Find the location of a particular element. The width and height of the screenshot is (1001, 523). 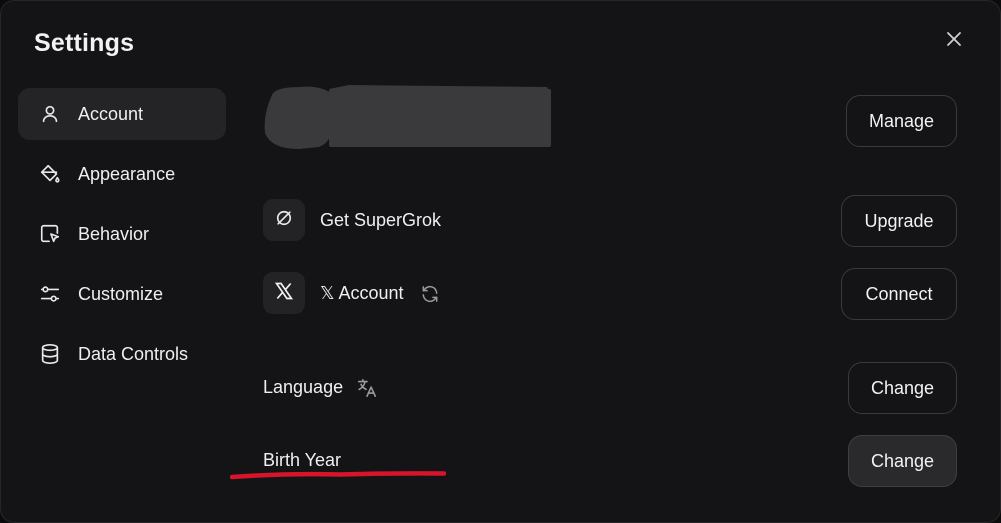

sidebar-item-customize: Customize is located at coordinates (122, 294).